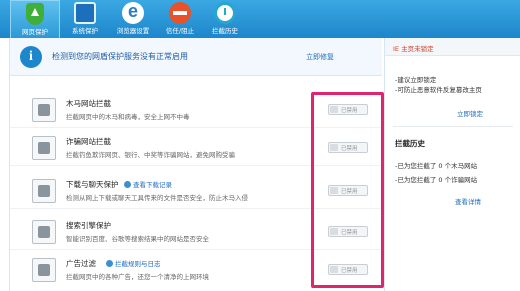  What do you see at coordinates (133, 12) in the screenshot?
I see `ie-icon` at bounding box center [133, 12].